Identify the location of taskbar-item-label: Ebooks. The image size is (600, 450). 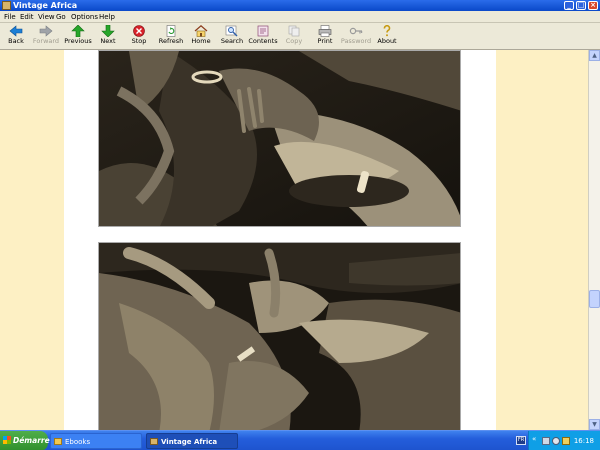
(78, 442).